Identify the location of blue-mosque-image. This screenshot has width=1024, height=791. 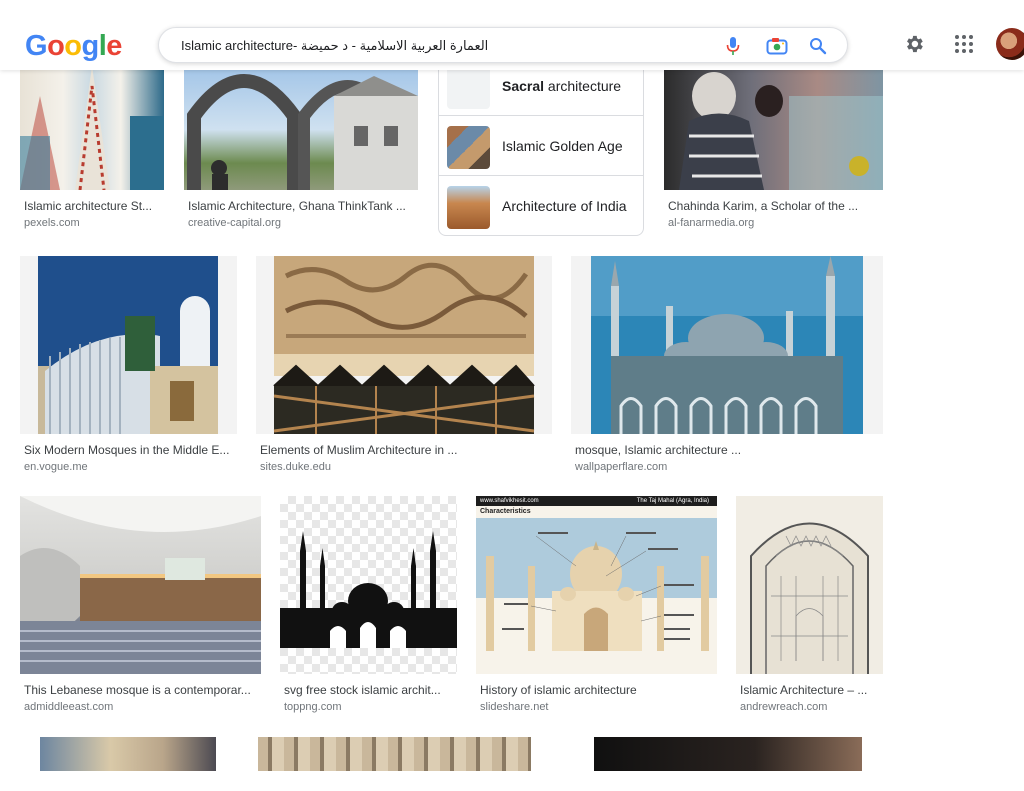
(727, 345).